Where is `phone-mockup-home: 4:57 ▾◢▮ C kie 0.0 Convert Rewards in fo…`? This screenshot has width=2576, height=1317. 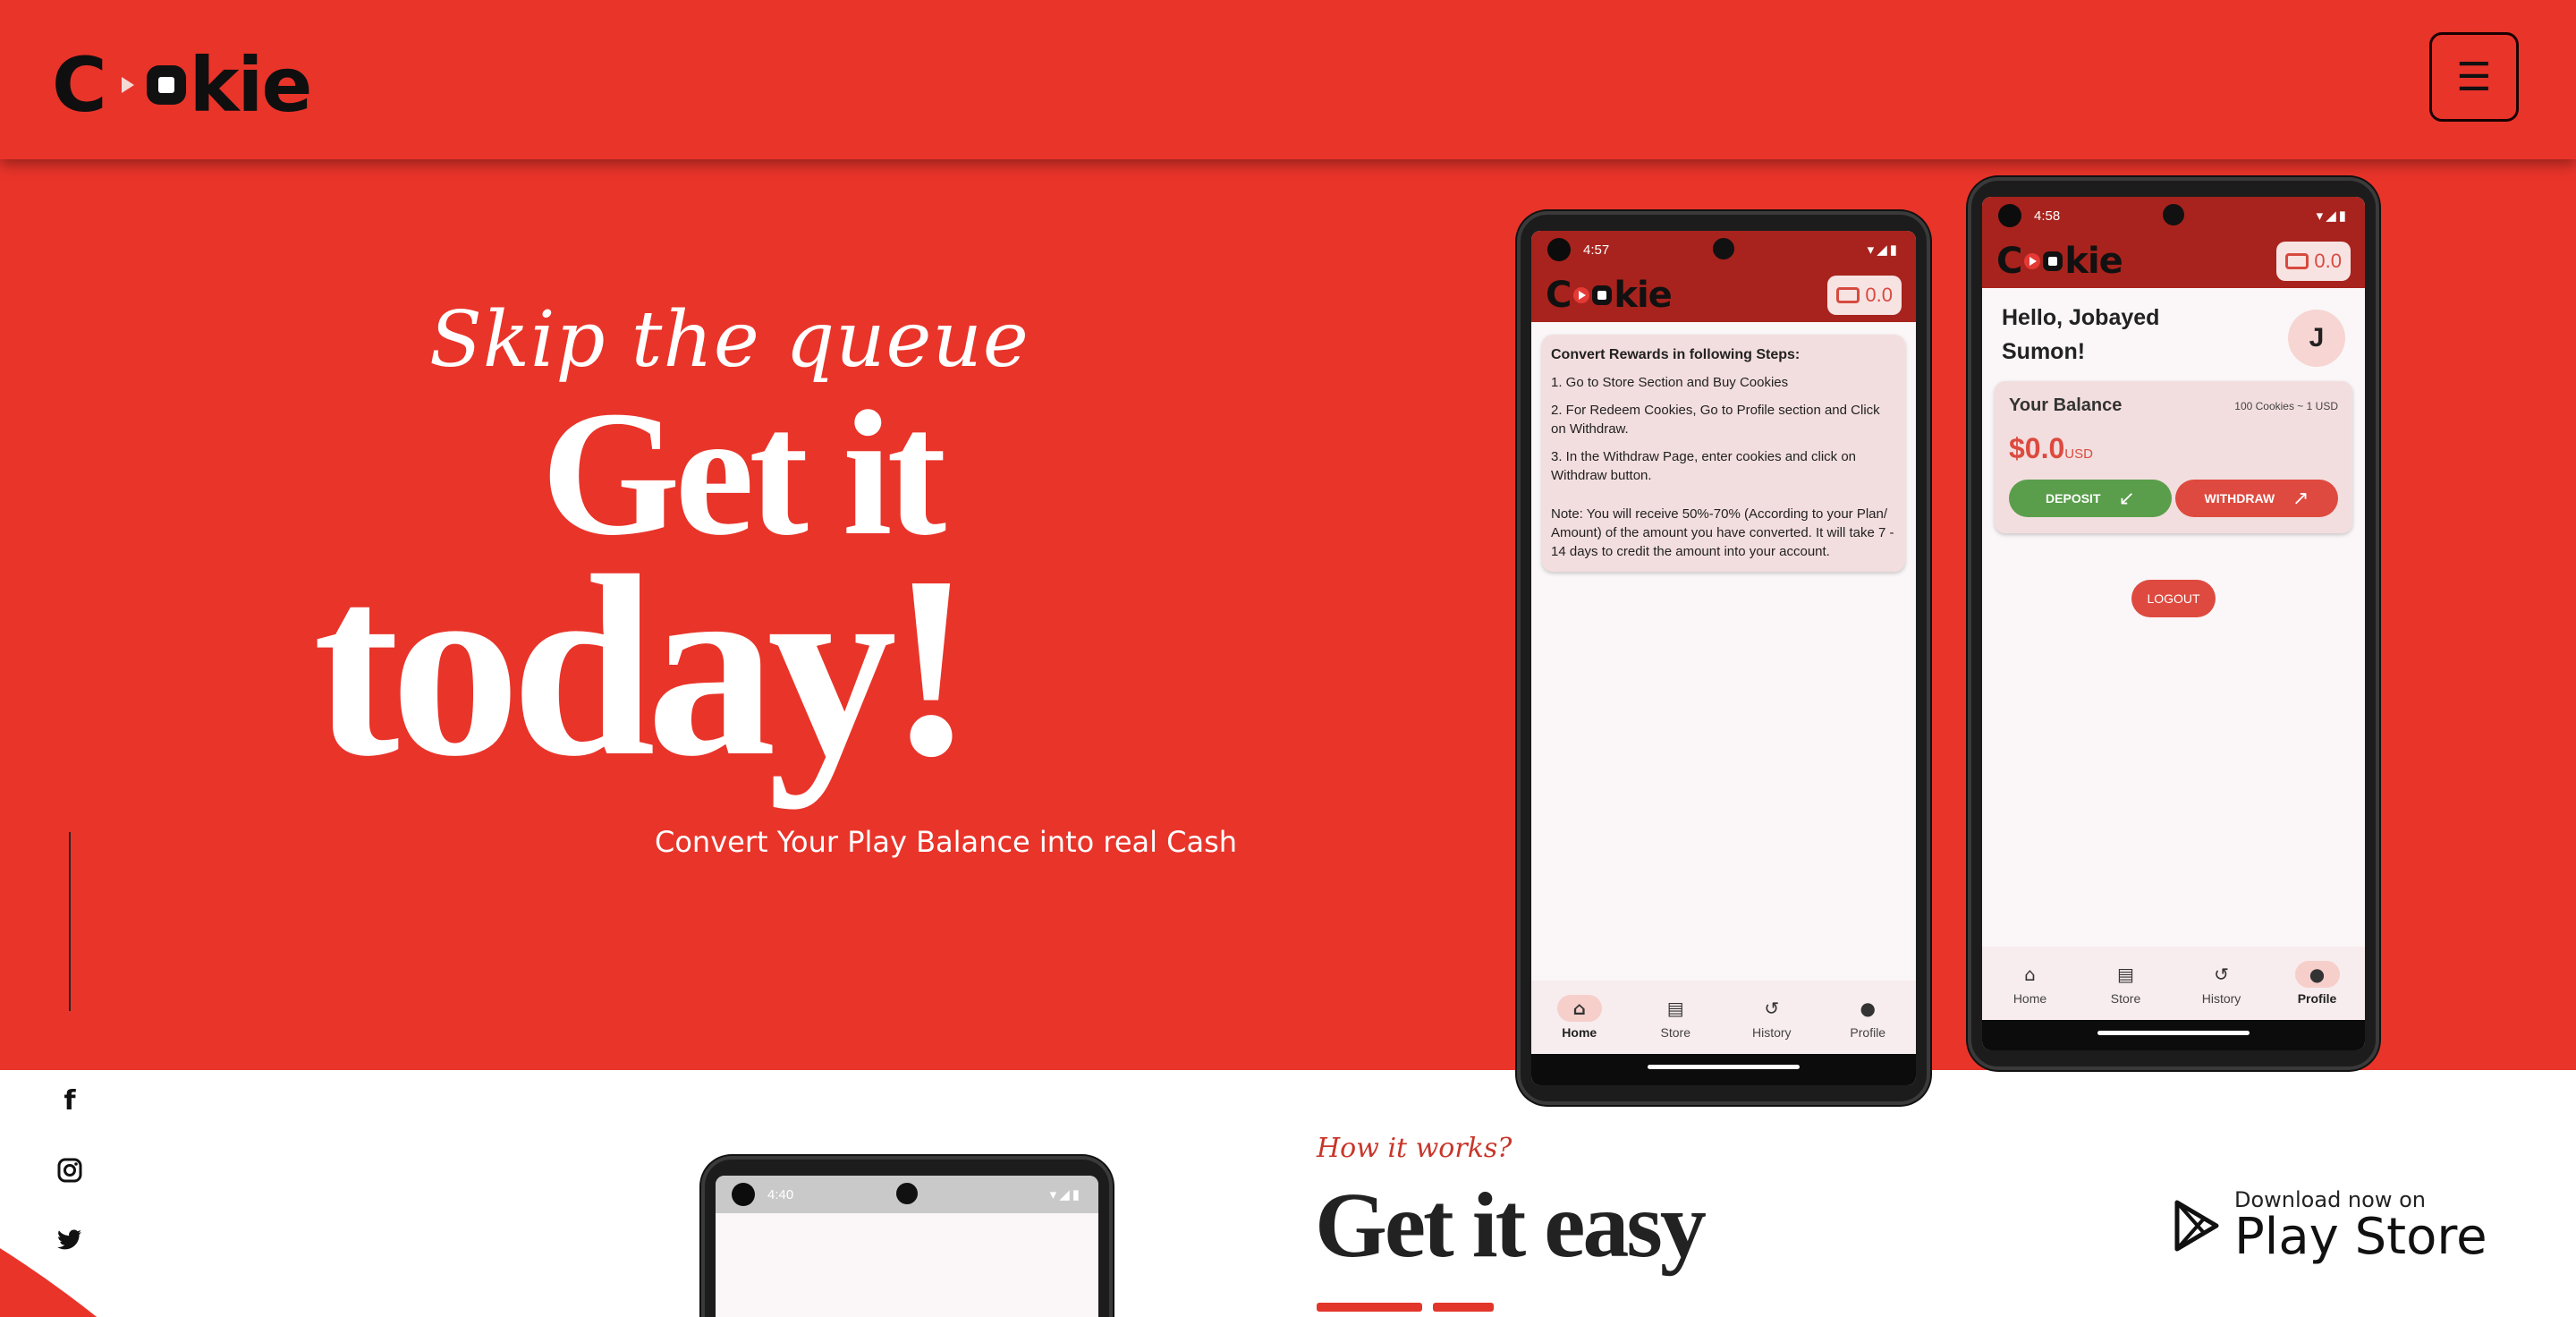
phone-mockup-home: 4:57 ▾◢▮ C kie 0.0 Convert Rewards in fo… is located at coordinates (1723, 658).